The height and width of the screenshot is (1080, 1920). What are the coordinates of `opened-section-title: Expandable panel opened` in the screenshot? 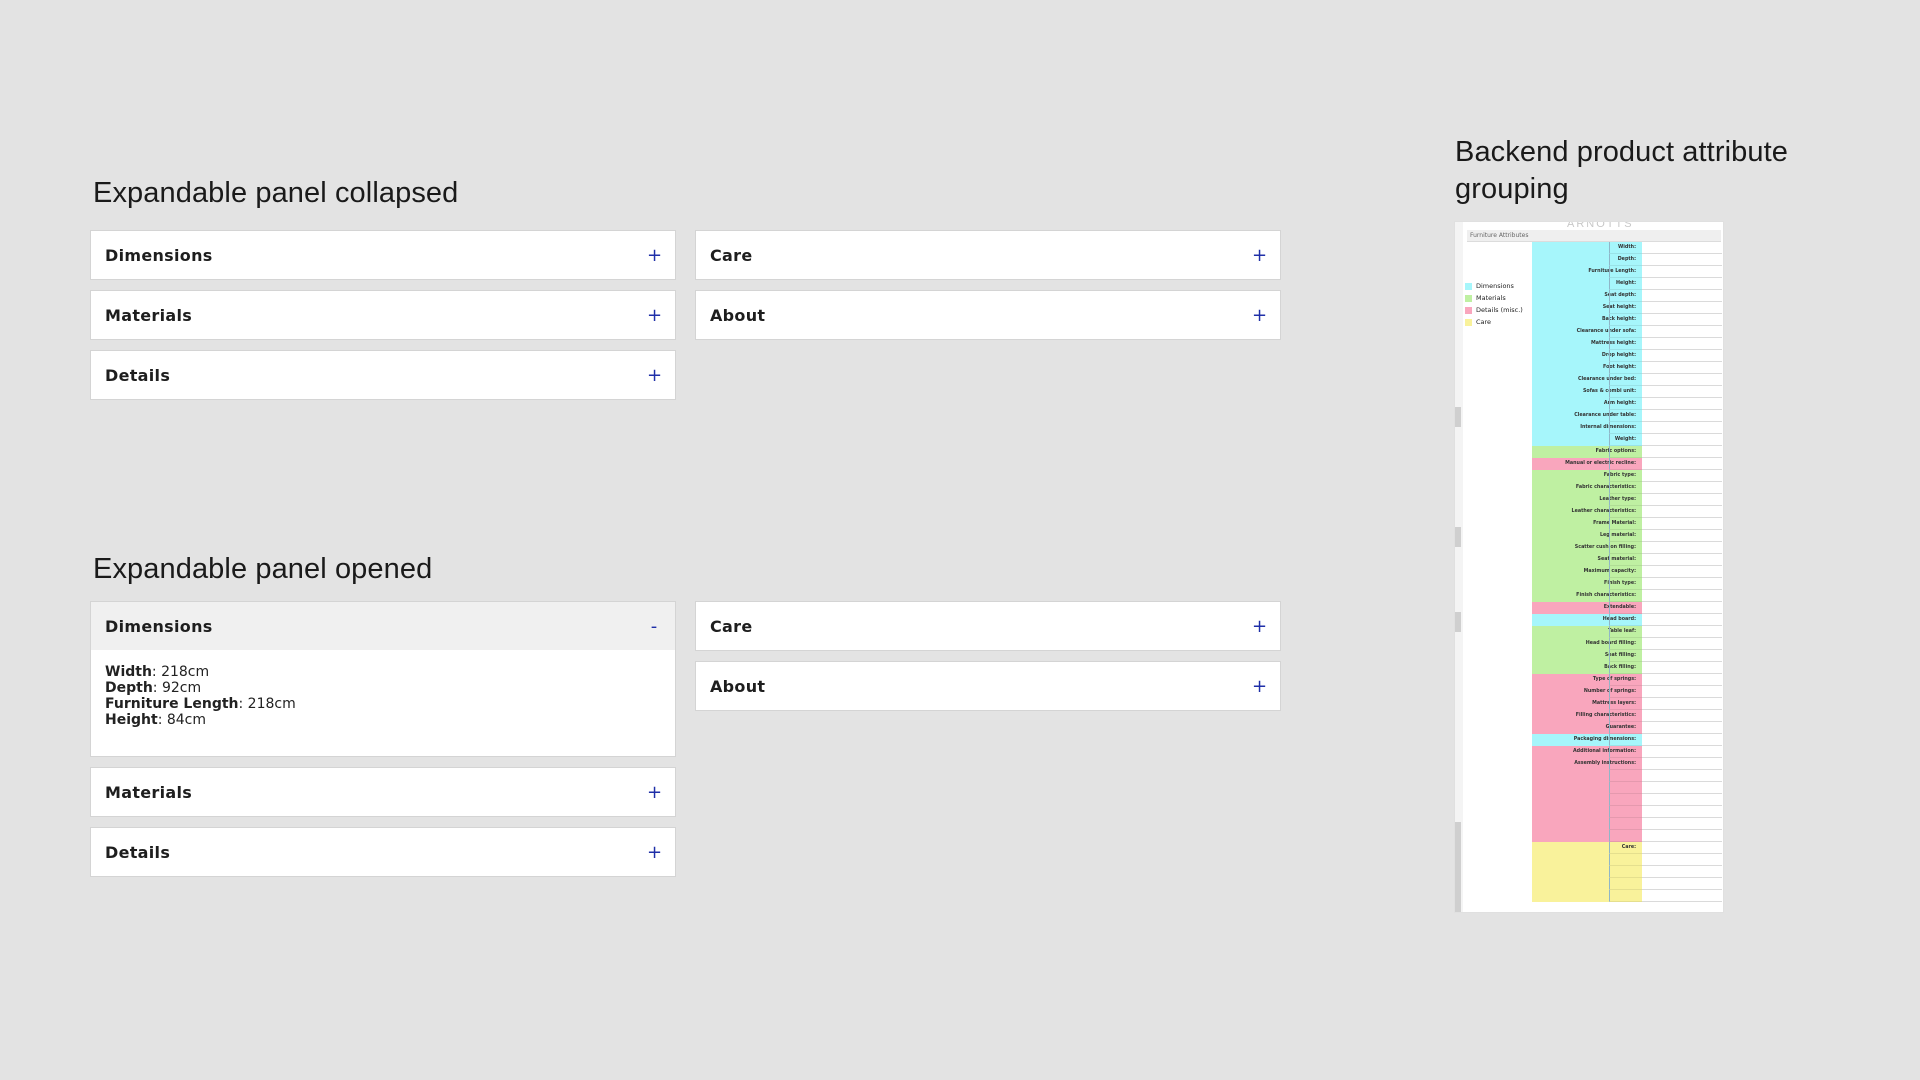 It's located at (263, 569).